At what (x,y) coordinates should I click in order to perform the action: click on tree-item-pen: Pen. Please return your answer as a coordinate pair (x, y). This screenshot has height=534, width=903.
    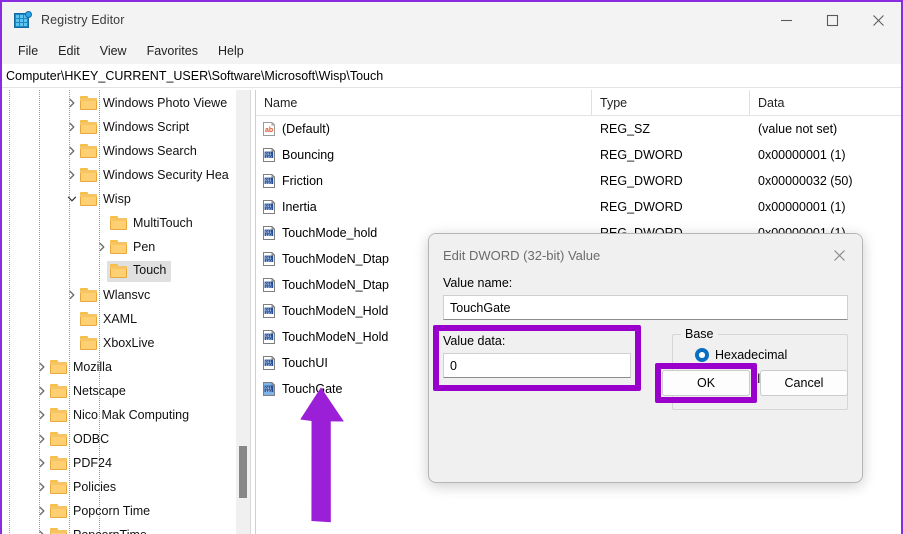
    Looking at the image, I should click on (119, 247).